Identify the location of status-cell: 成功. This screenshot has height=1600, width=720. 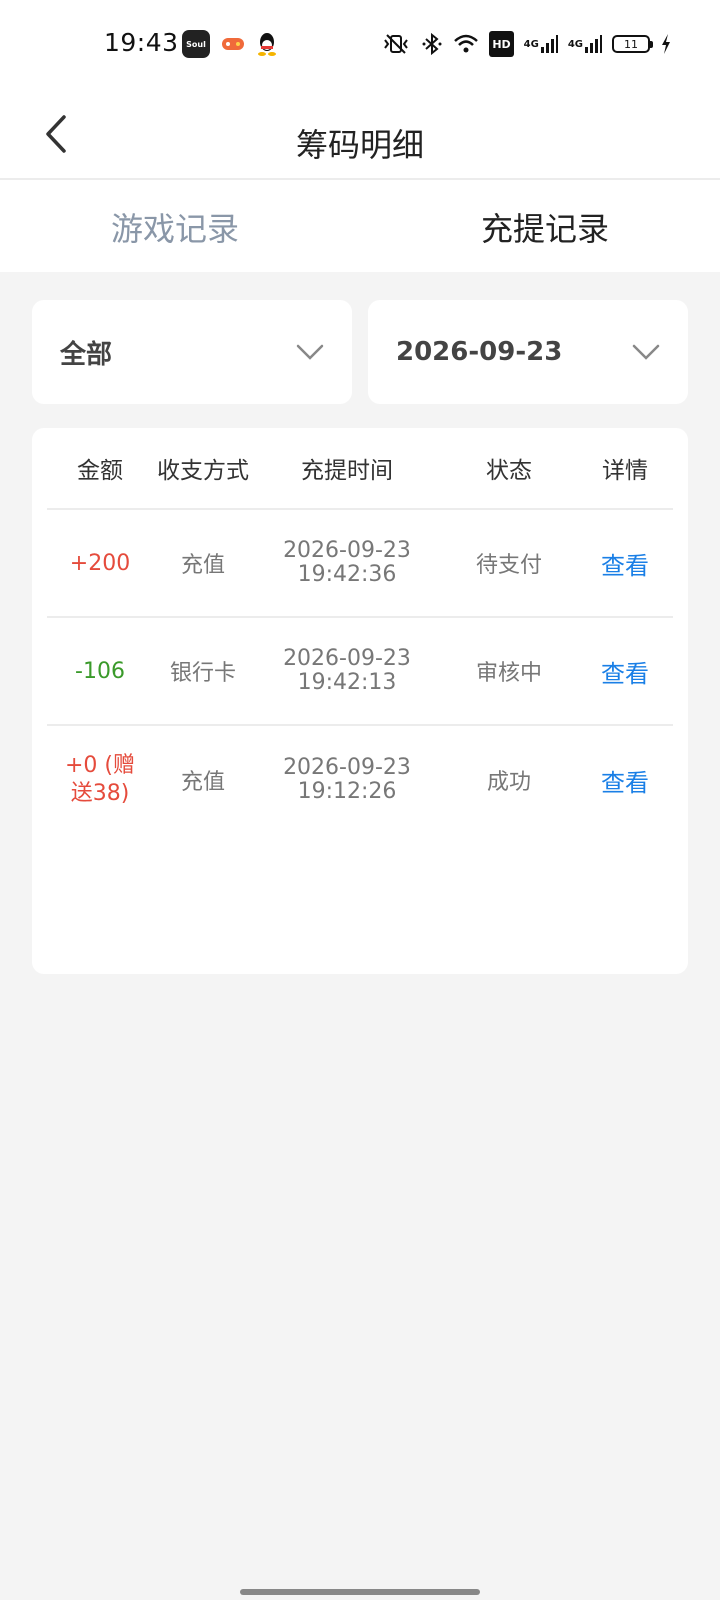
(508, 782).